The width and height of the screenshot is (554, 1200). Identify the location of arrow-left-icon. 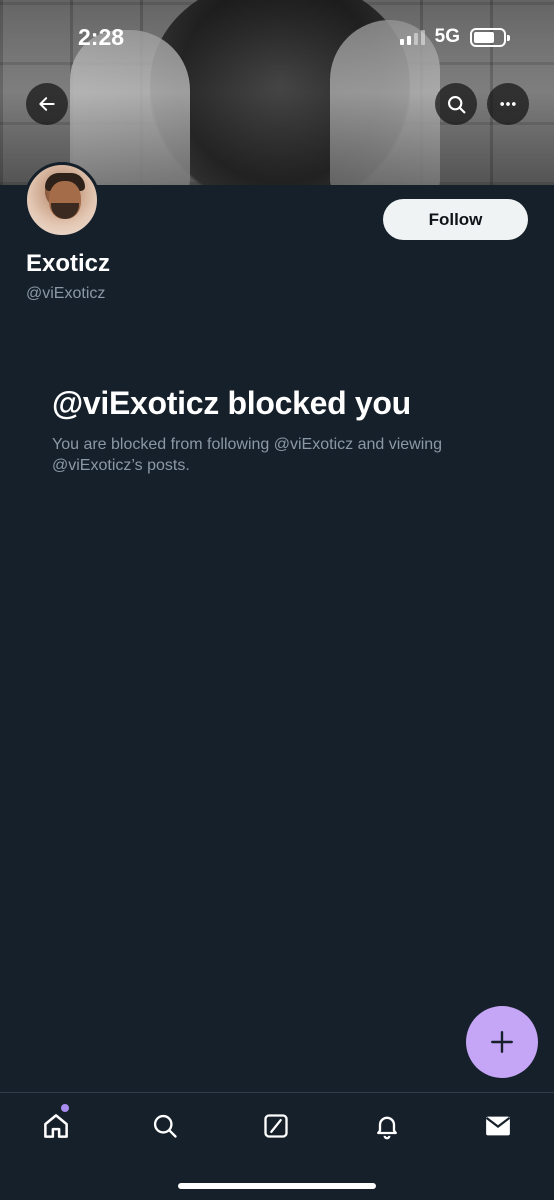
(47, 104).